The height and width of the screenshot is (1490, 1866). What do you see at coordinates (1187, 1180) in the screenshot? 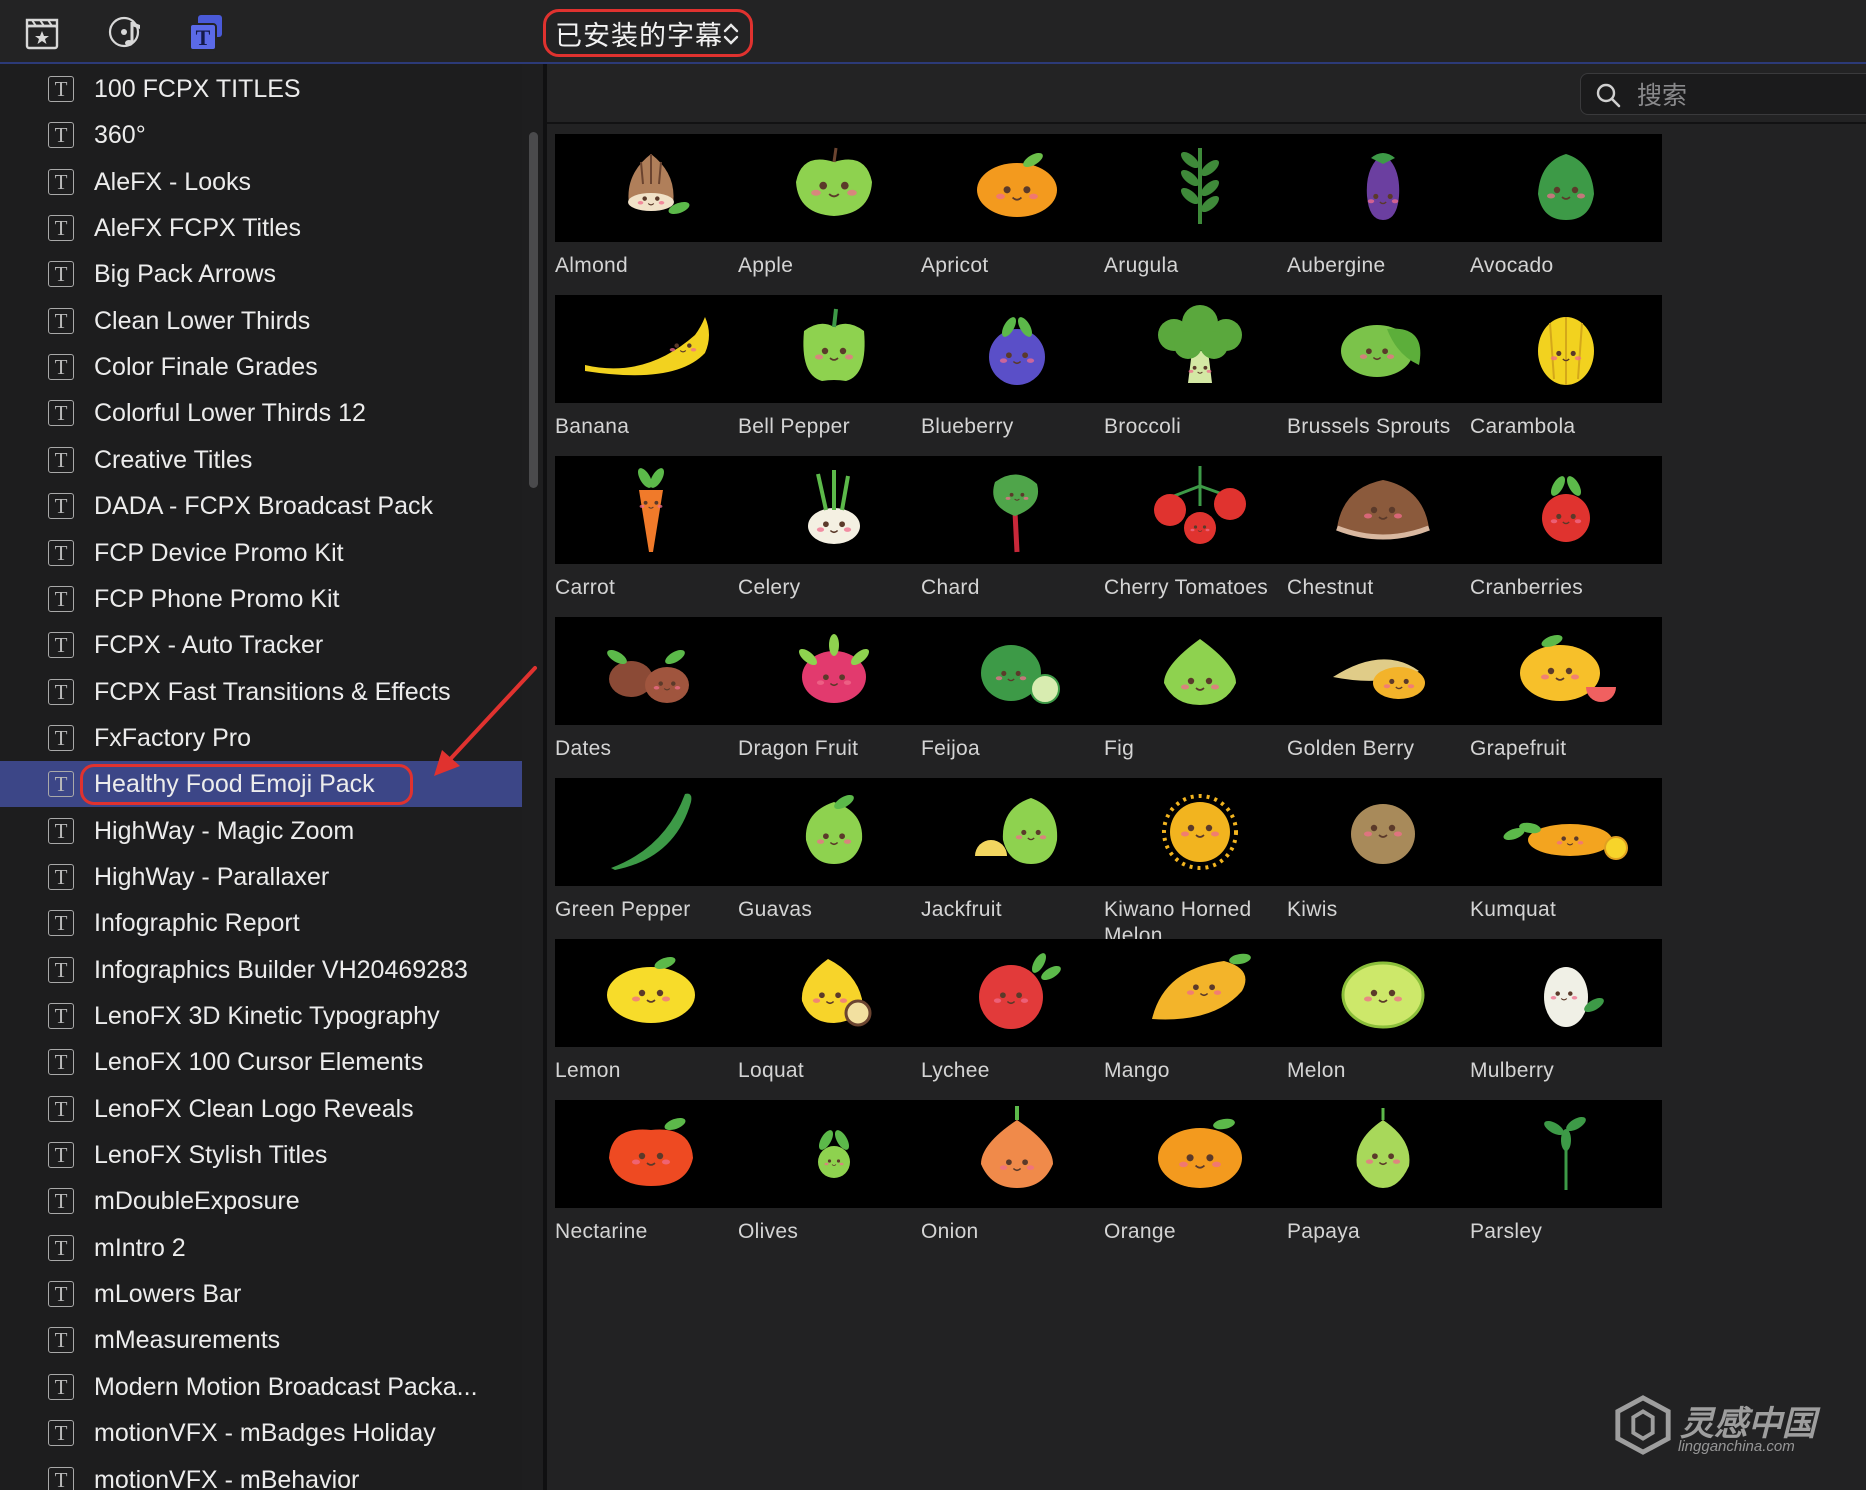
I see `title-tile: Orange` at bounding box center [1187, 1180].